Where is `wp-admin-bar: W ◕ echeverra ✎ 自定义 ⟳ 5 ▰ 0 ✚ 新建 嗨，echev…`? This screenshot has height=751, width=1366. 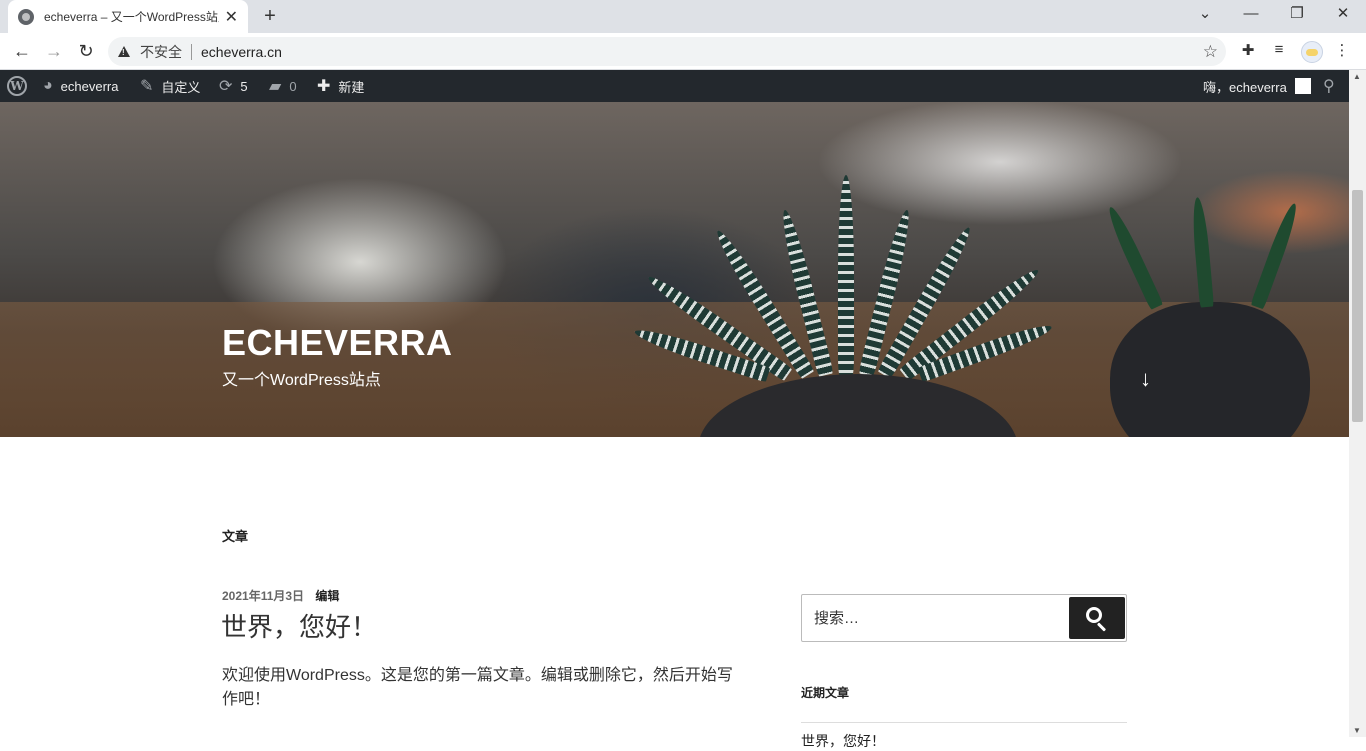 wp-admin-bar: W ◕ echeverra ✎ 自定义 ⟳ 5 ▰ 0 ✚ 新建 嗨，echev… is located at coordinates (674, 86).